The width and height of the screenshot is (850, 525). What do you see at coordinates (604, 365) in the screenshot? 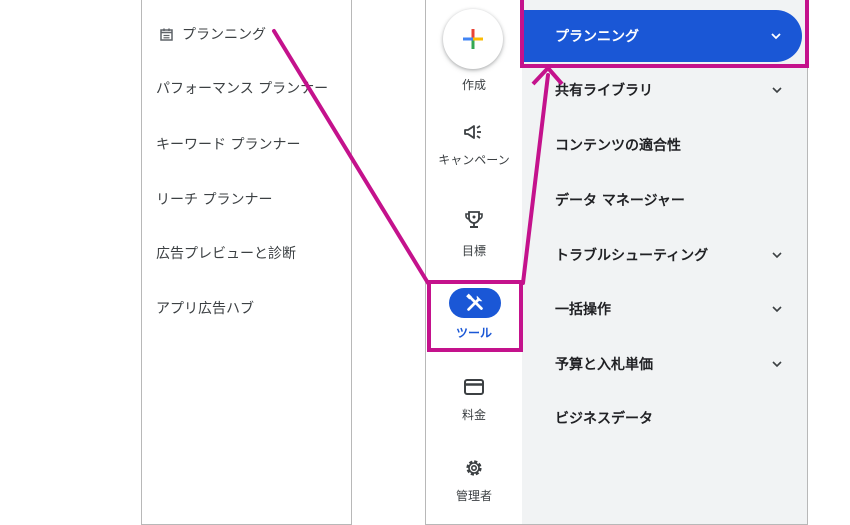
I see `menu-item-label: 予算と入札単価` at bounding box center [604, 365].